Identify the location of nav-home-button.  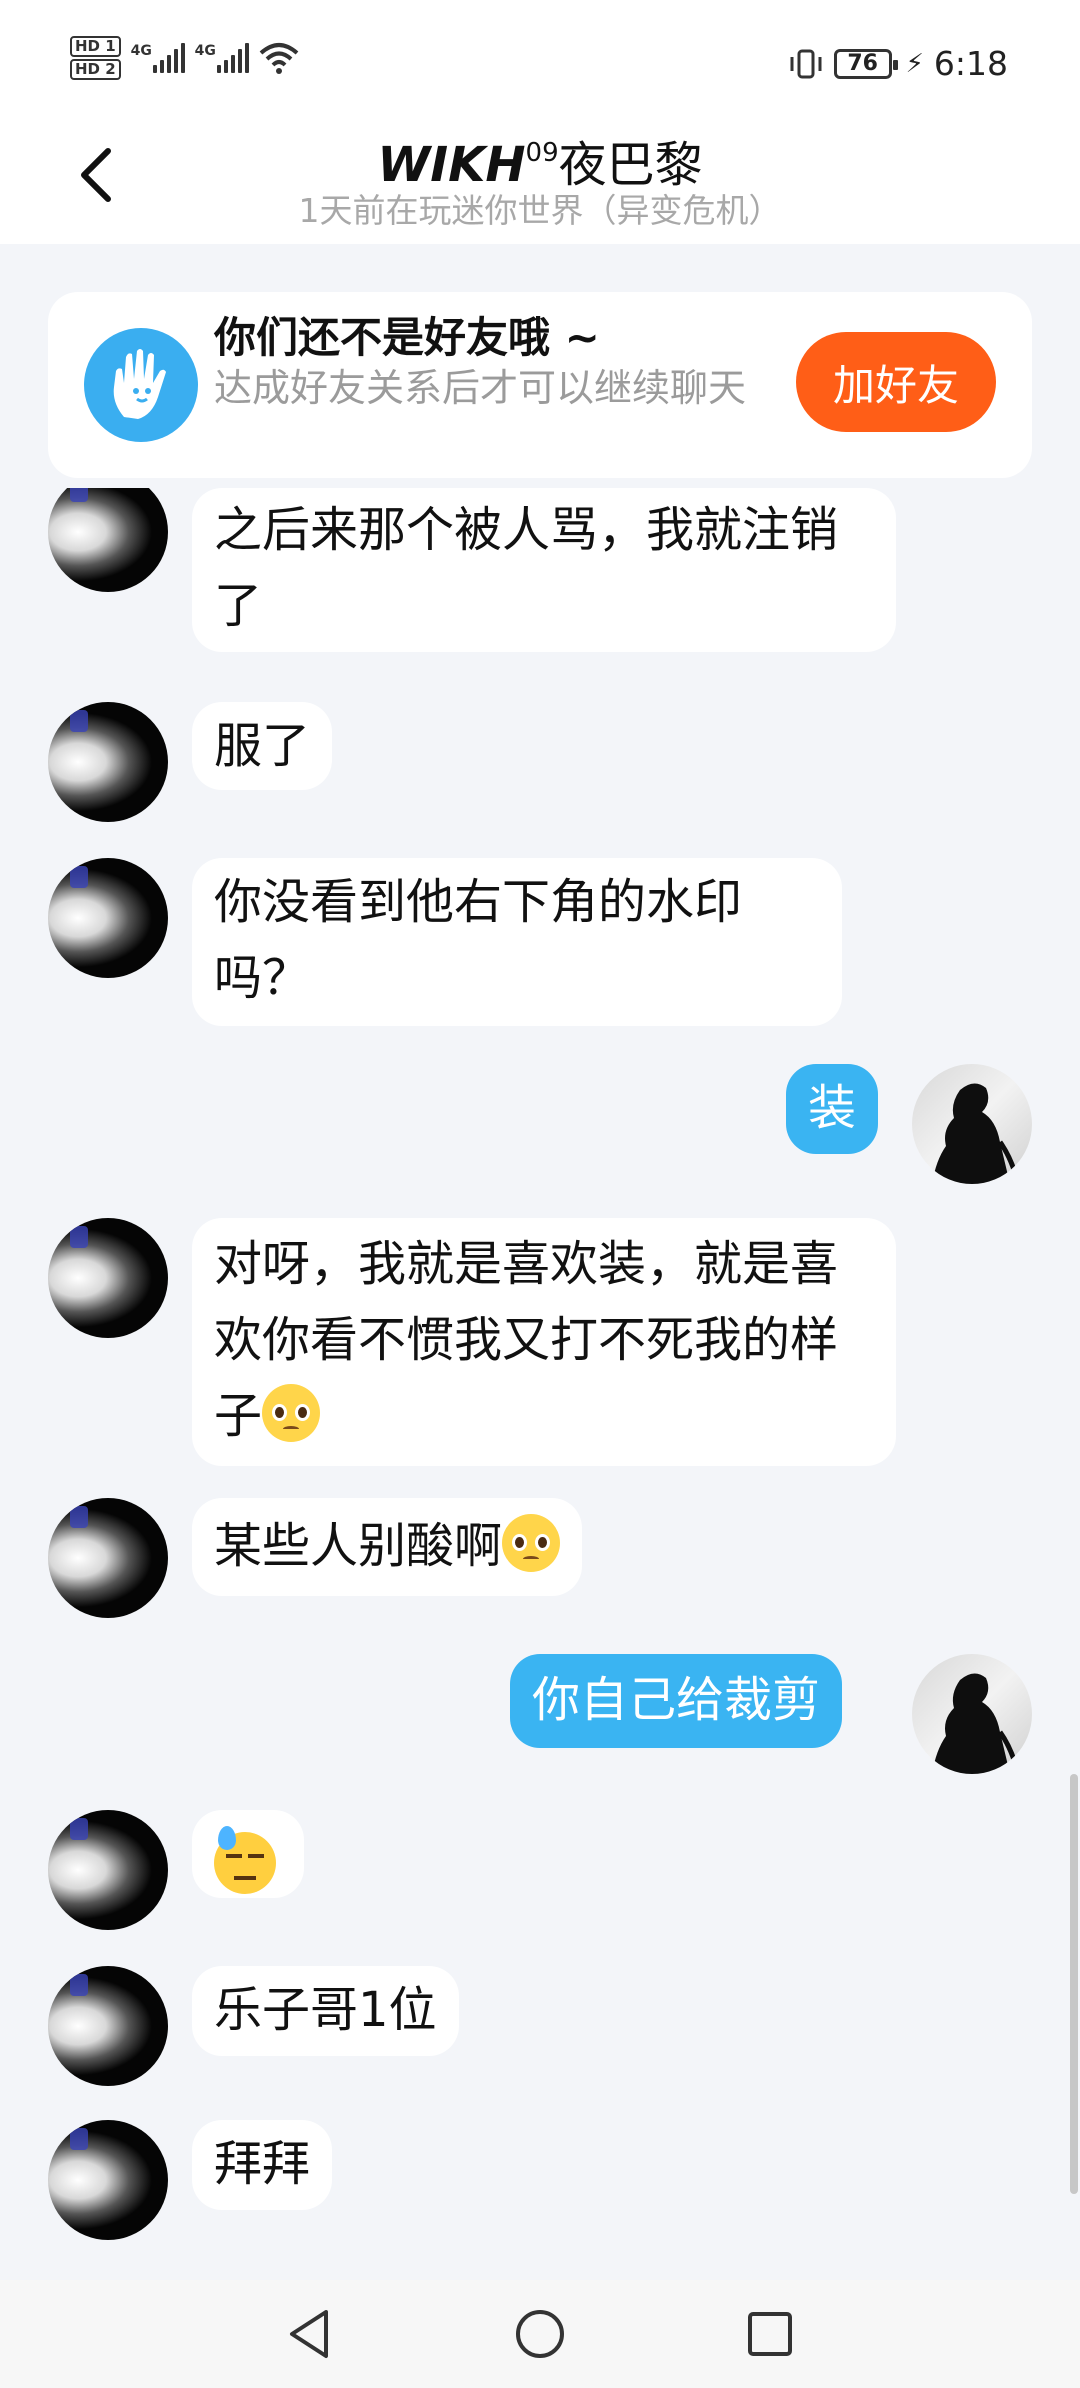
(540, 2334).